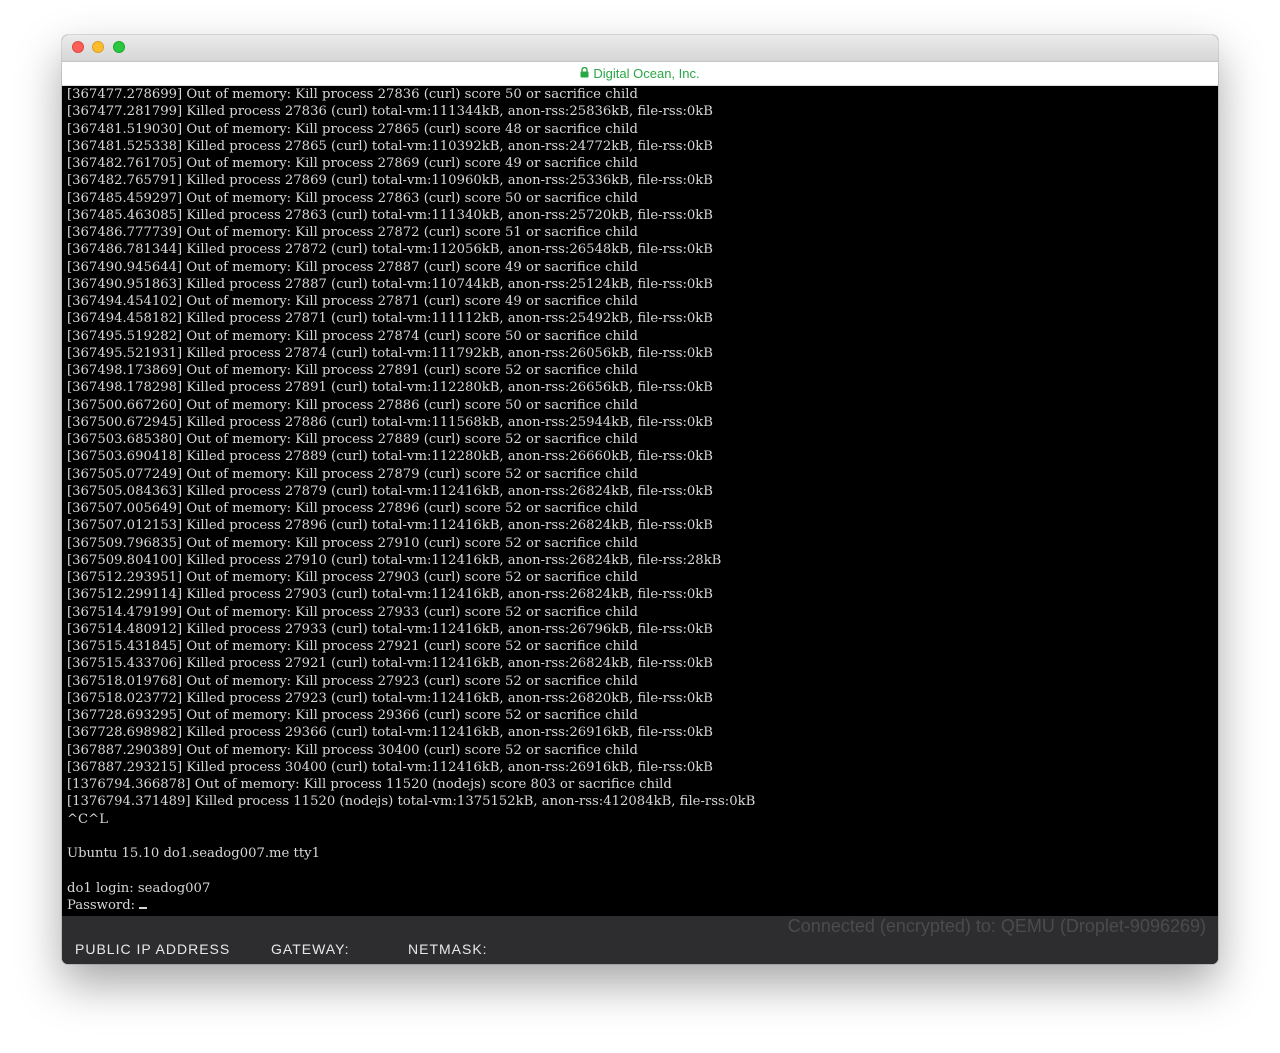  Describe the element at coordinates (78, 47) in the screenshot. I see `close-window-button` at that location.